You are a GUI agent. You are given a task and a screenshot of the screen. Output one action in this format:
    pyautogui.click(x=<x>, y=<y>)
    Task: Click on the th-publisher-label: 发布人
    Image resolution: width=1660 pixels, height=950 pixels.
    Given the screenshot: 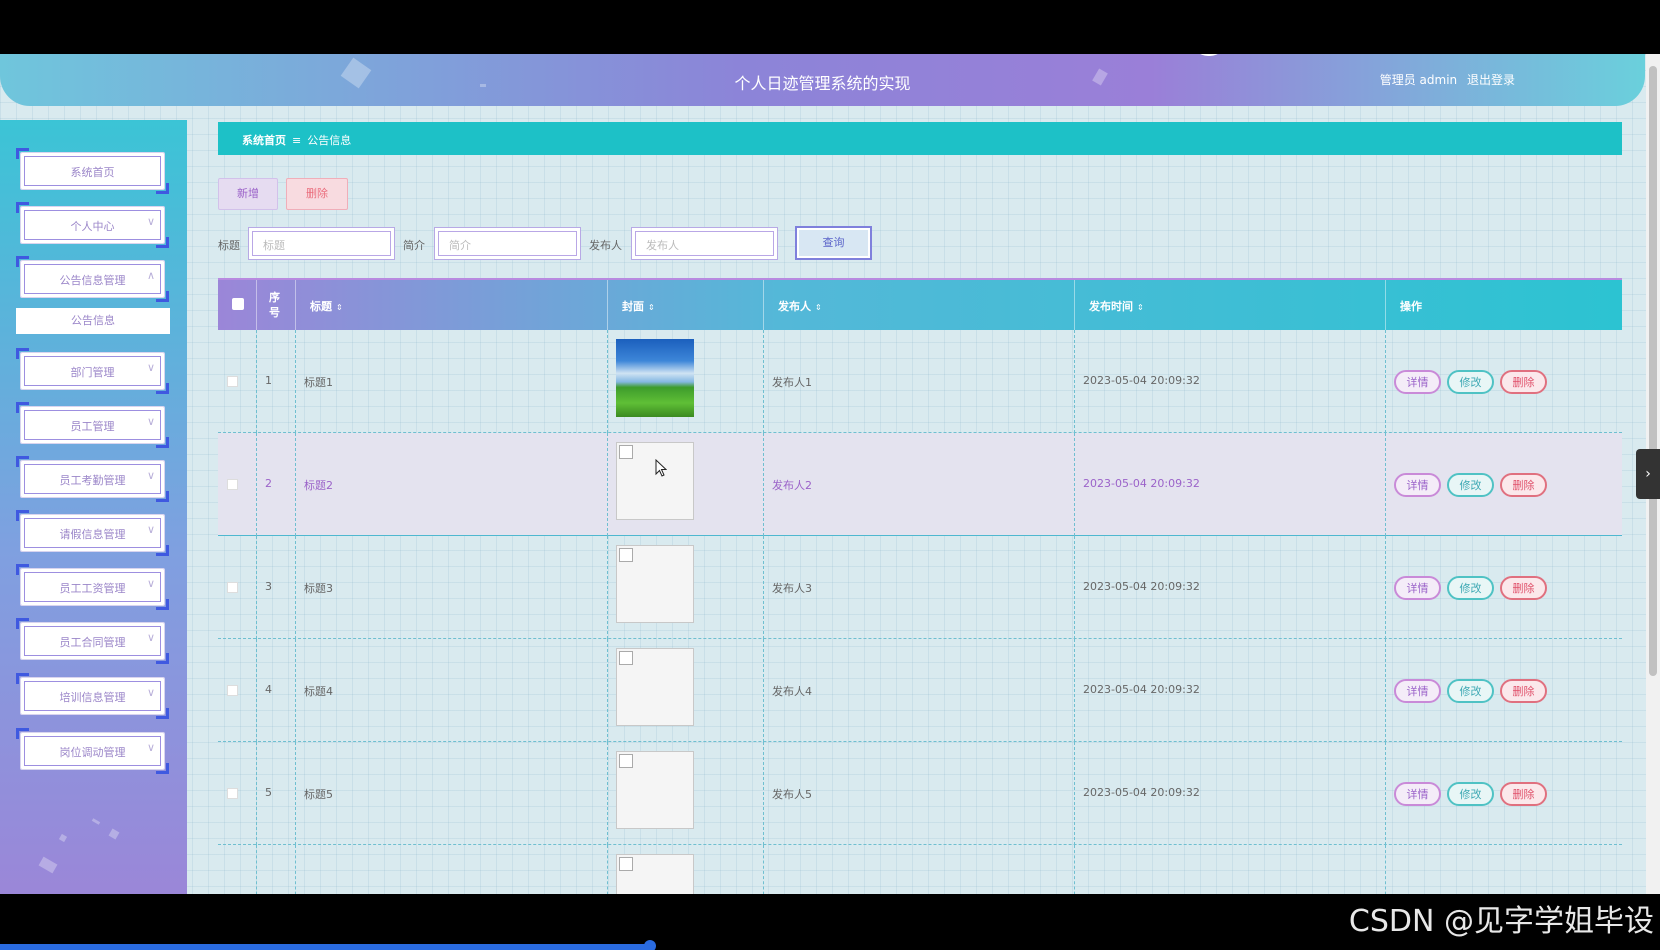 What is the action you would take?
    pyautogui.click(x=794, y=306)
    